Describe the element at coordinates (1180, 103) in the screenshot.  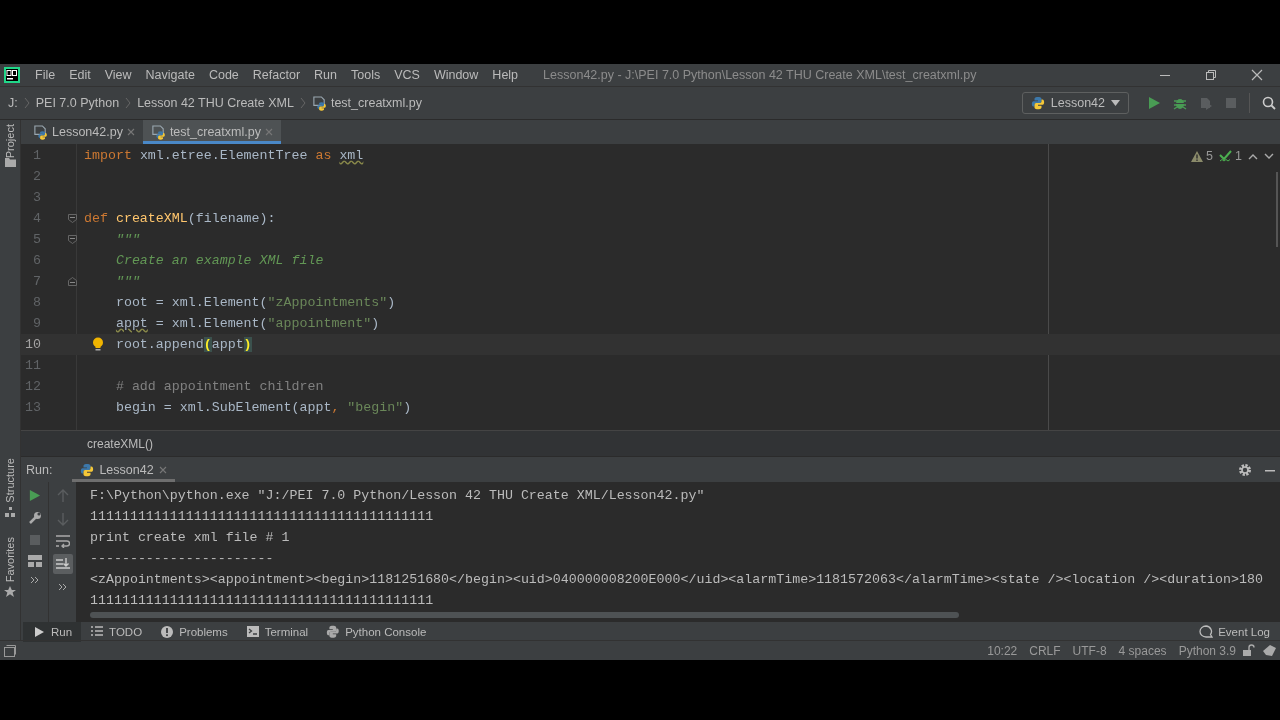
I see `bug-icon` at that location.